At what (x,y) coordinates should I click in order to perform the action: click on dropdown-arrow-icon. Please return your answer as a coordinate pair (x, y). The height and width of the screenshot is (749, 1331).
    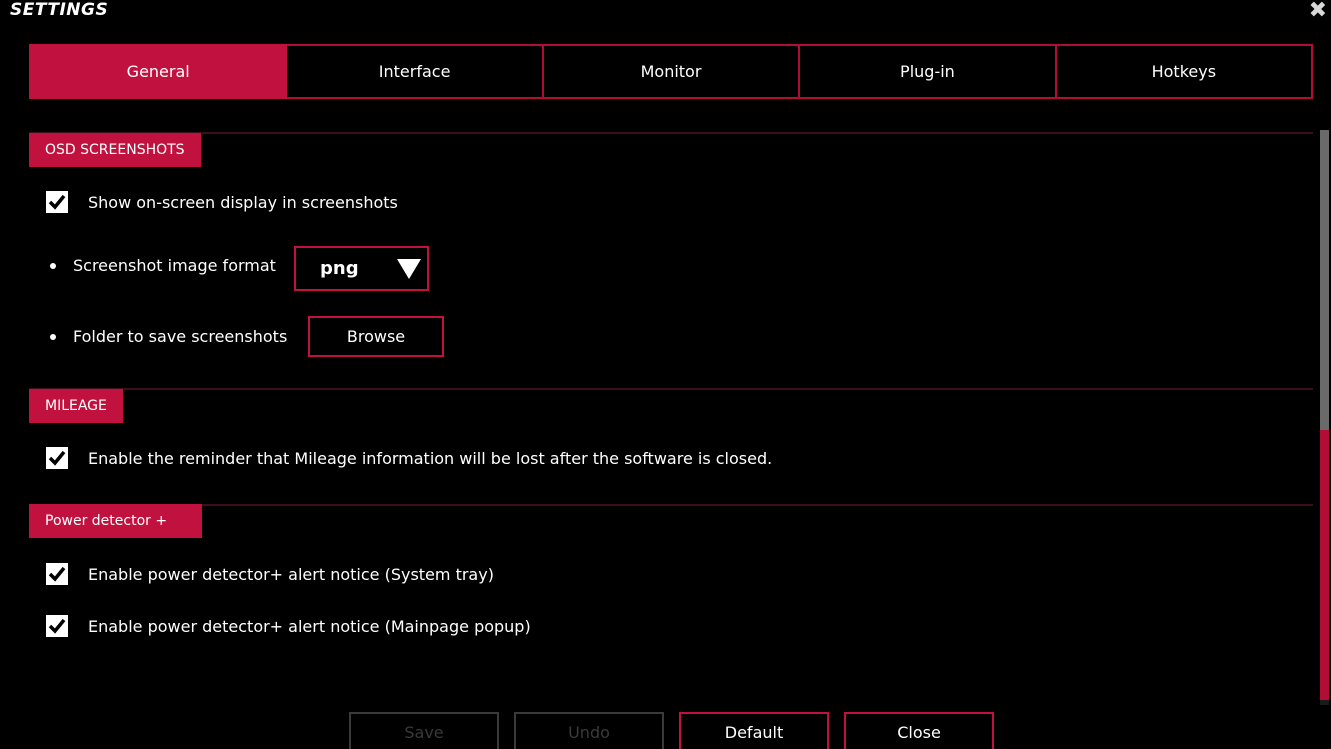
    Looking at the image, I should click on (409, 268).